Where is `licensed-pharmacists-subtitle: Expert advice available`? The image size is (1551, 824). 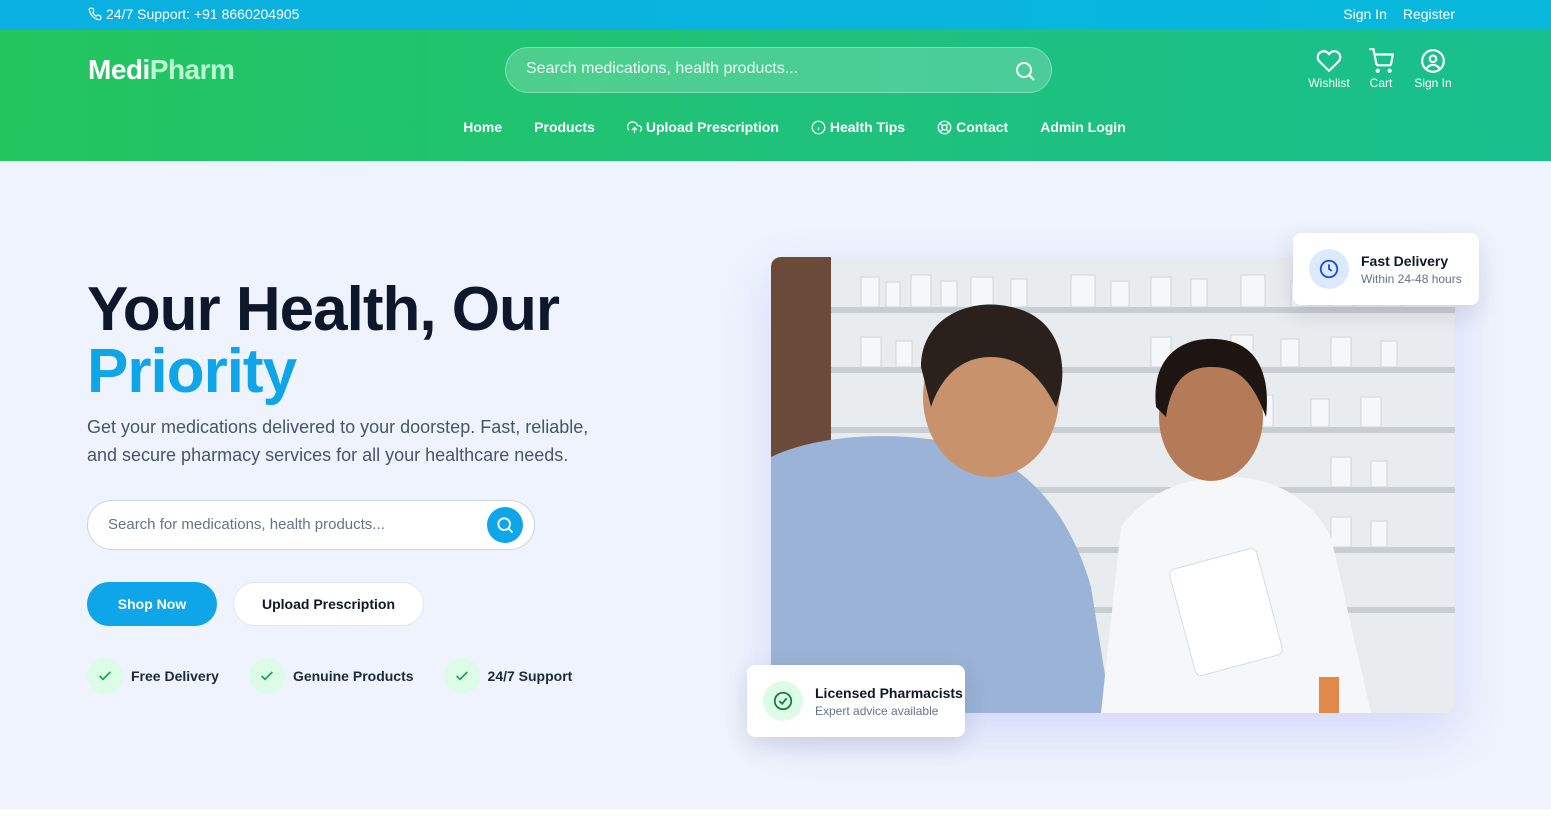 licensed-pharmacists-subtitle: Expert advice available is located at coordinates (877, 710).